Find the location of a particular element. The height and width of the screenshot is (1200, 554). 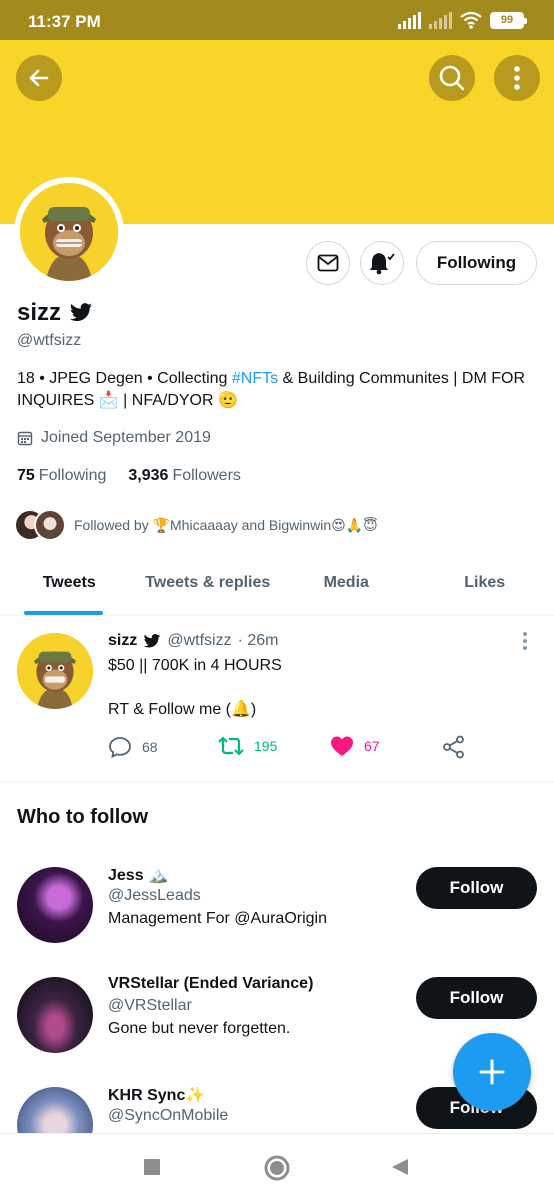

display-name: sizz is located at coordinates (39, 312).